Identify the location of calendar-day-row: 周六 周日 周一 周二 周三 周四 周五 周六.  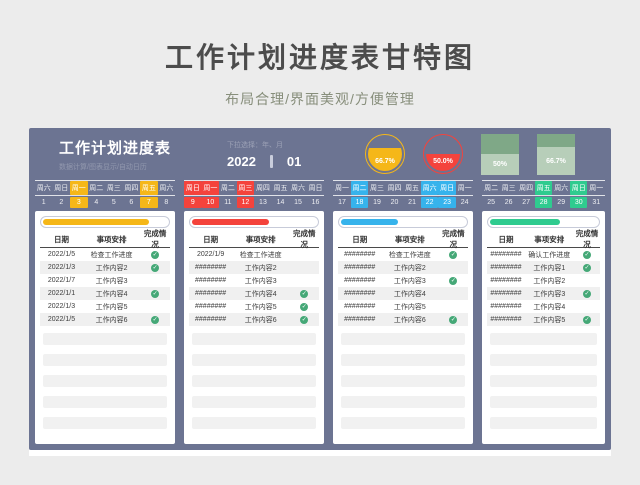
(105, 188).